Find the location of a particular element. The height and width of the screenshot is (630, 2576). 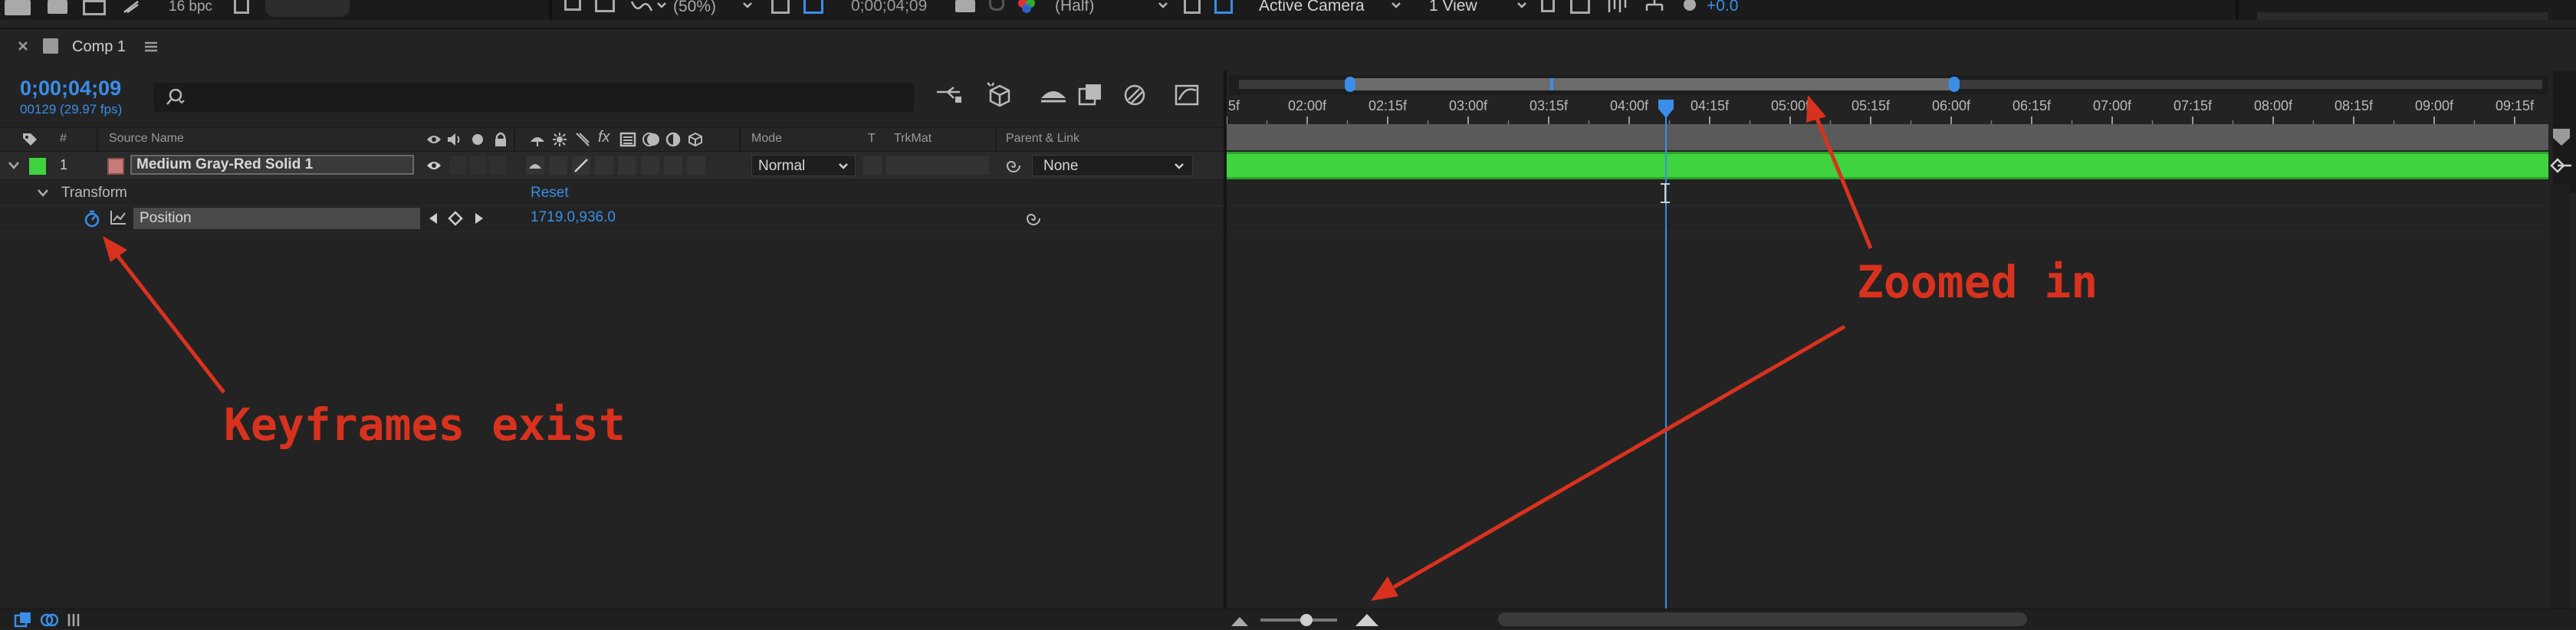

horizontal-scrollbar-thumb is located at coordinates (1763, 619).